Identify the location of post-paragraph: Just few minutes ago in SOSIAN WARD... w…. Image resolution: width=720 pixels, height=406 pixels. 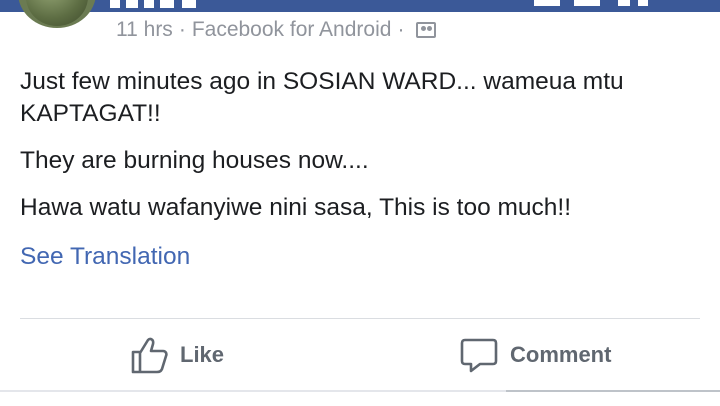
(322, 97).